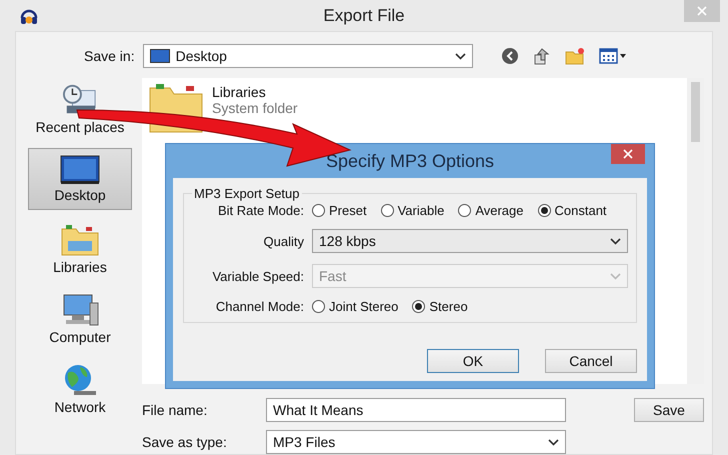  I want to click on dialog-title: Specify MP3 Options, so click(410, 161).